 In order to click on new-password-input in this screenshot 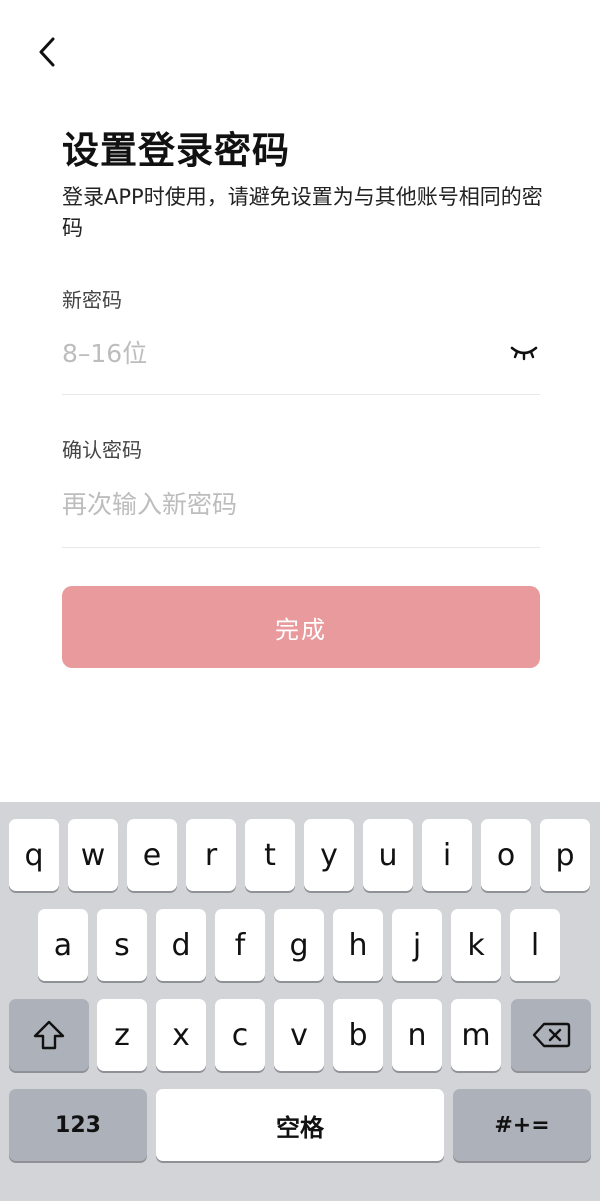, I will do `click(282, 353)`.